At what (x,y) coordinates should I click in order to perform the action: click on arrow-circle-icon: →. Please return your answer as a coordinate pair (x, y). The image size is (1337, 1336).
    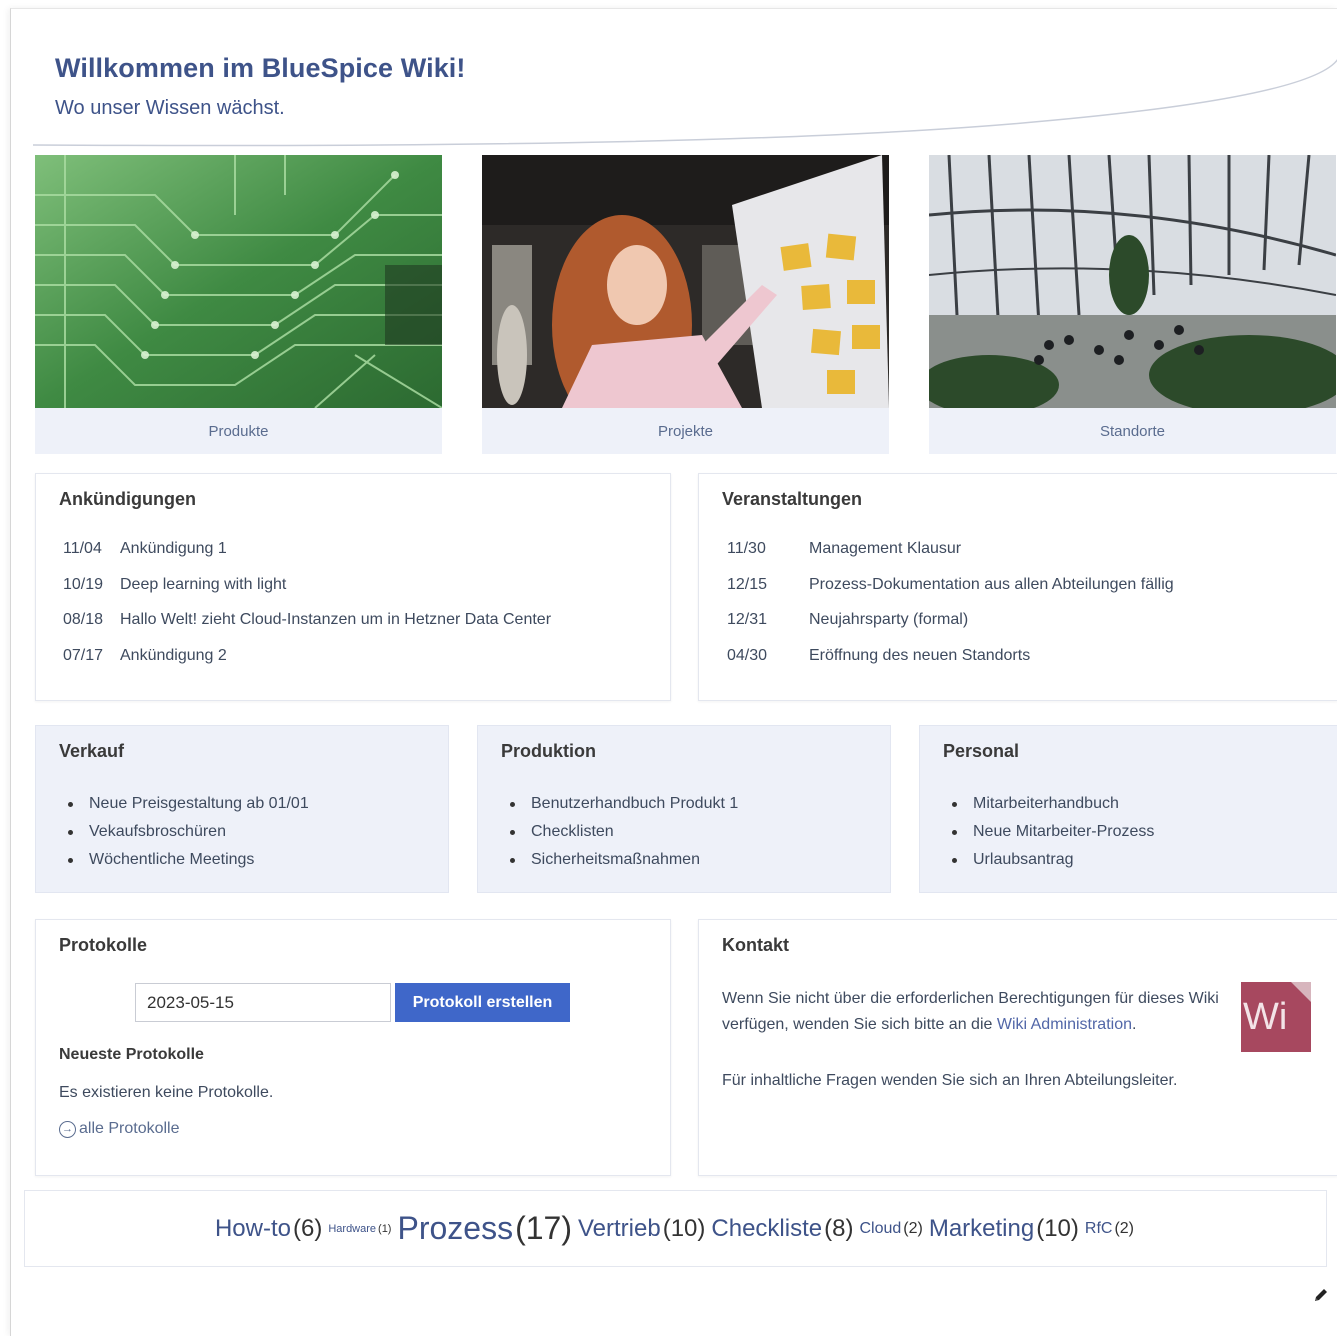
    Looking at the image, I should click on (67, 1129).